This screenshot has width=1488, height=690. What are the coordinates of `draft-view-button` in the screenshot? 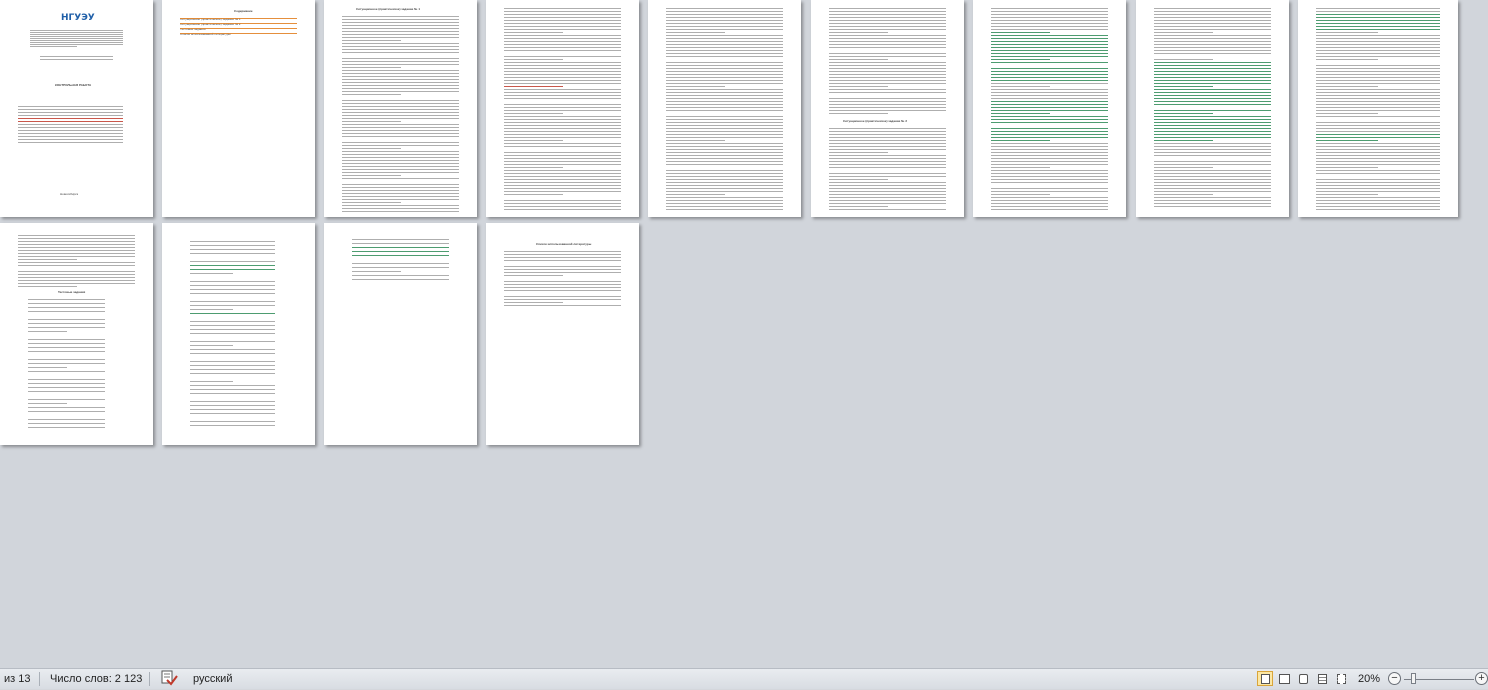 It's located at (1341, 678).